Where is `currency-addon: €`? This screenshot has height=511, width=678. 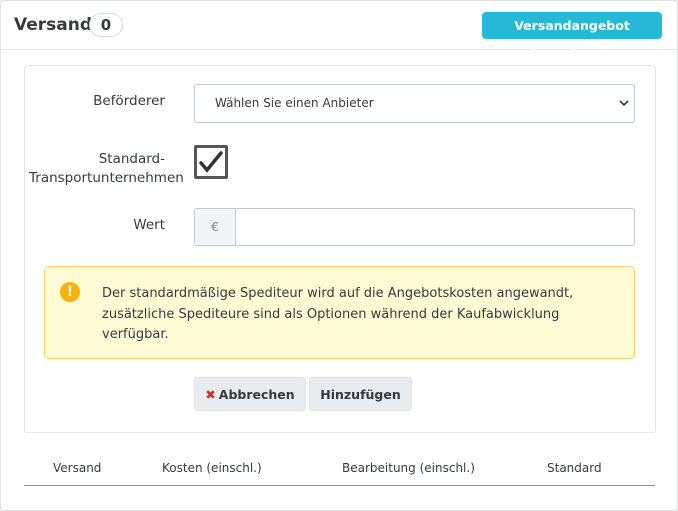
currency-addon: € is located at coordinates (215, 227).